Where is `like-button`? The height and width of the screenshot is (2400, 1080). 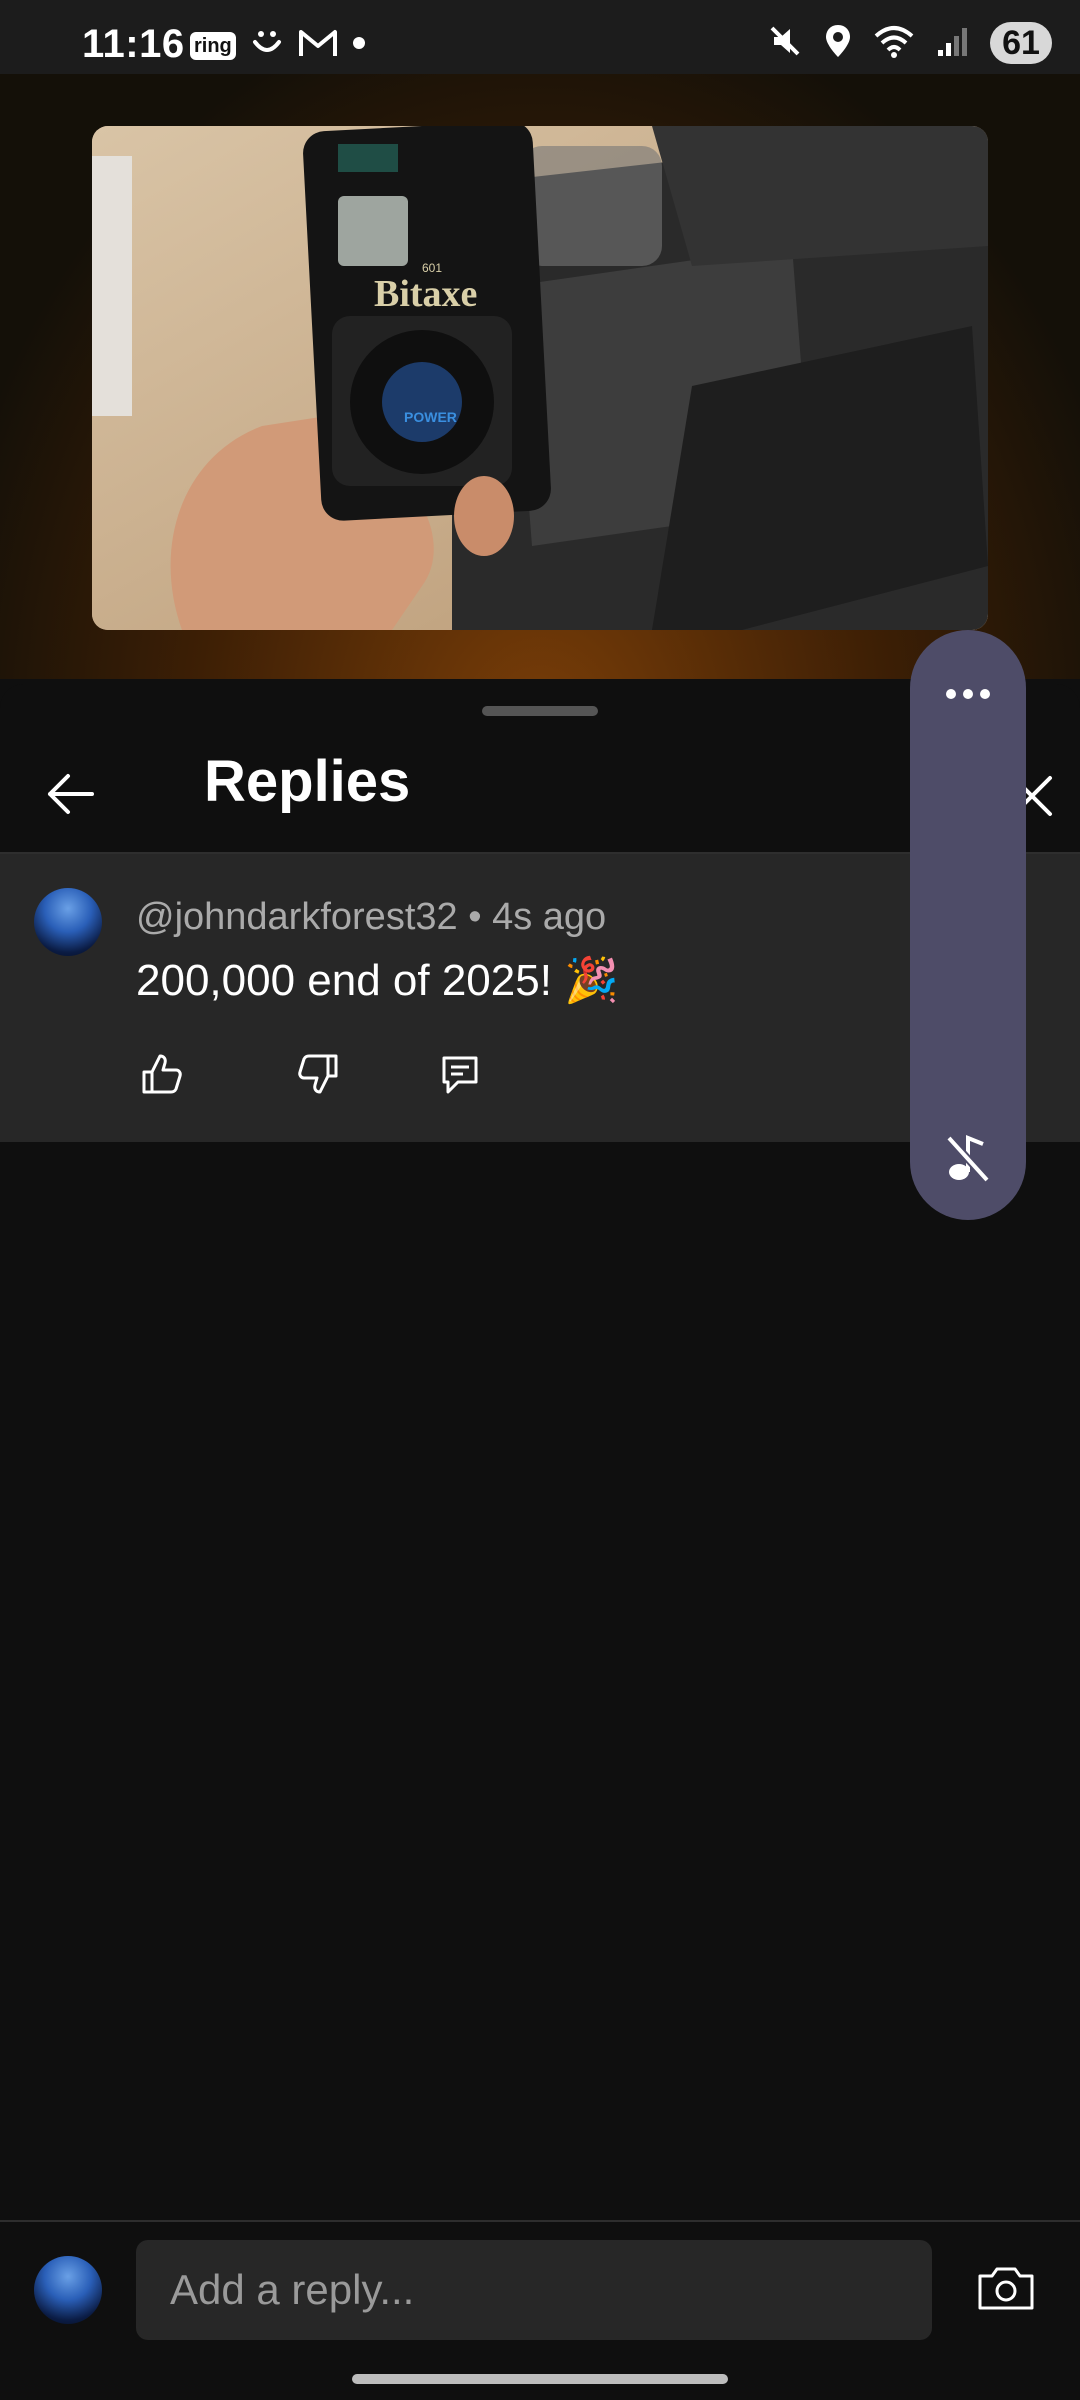
like-button is located at coordinates (162, 1076).